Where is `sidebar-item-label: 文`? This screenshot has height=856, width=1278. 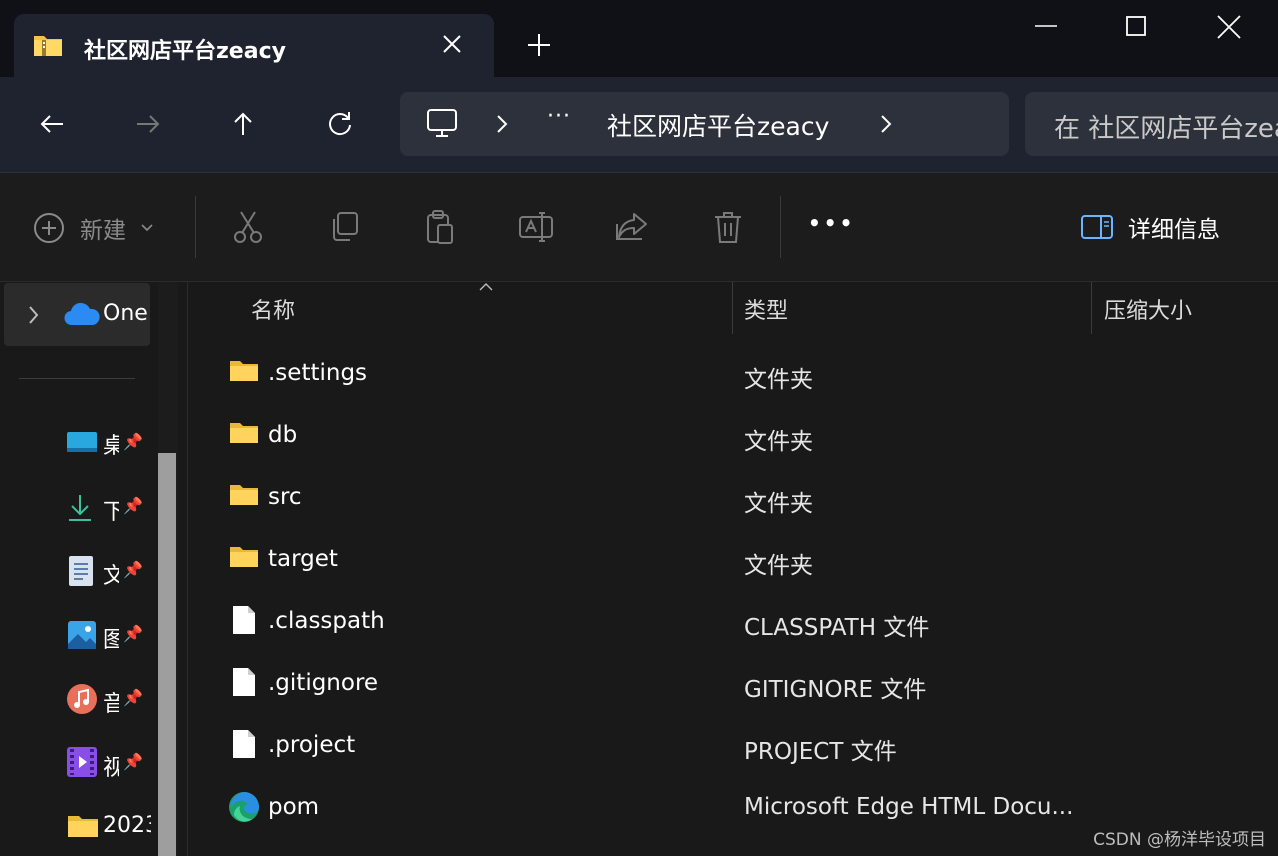
sidebar-item-label: 文 is located at coordinates (111, 576).